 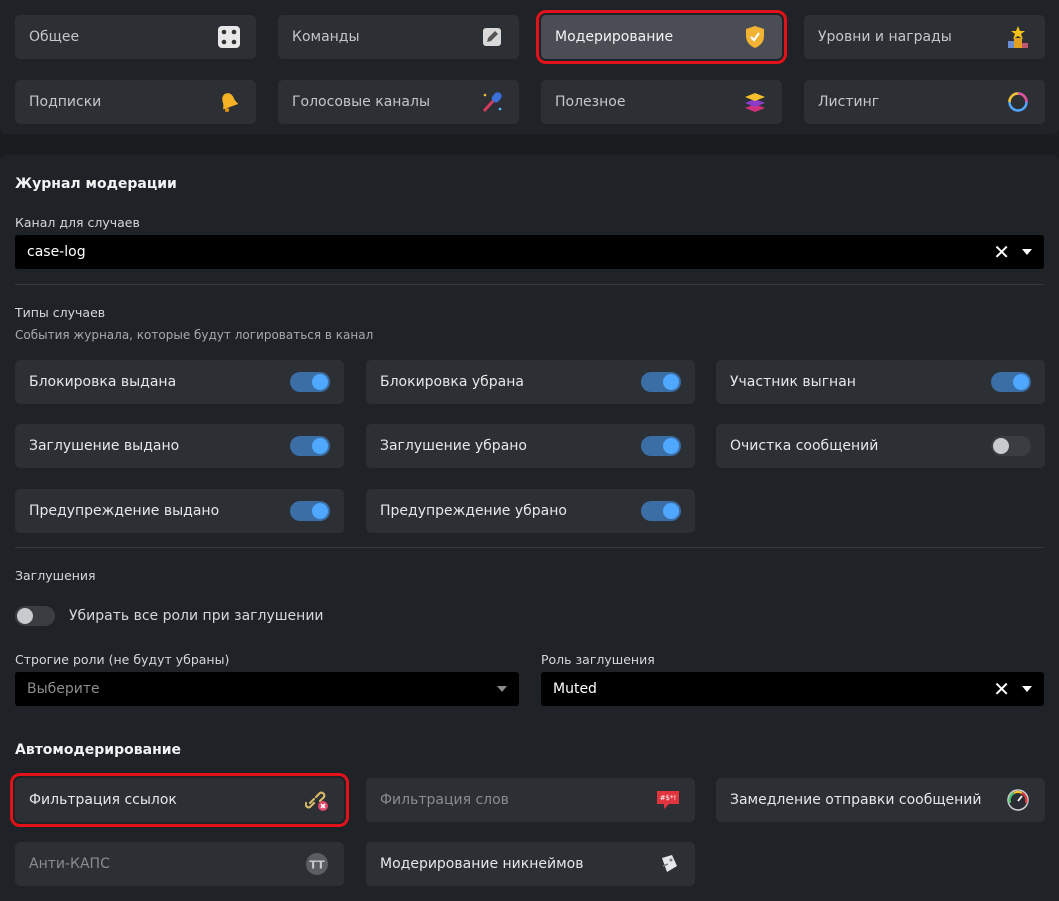 I want to click on case-type-warn-added: Предупреждение выдано, so click(x=179, y=511).